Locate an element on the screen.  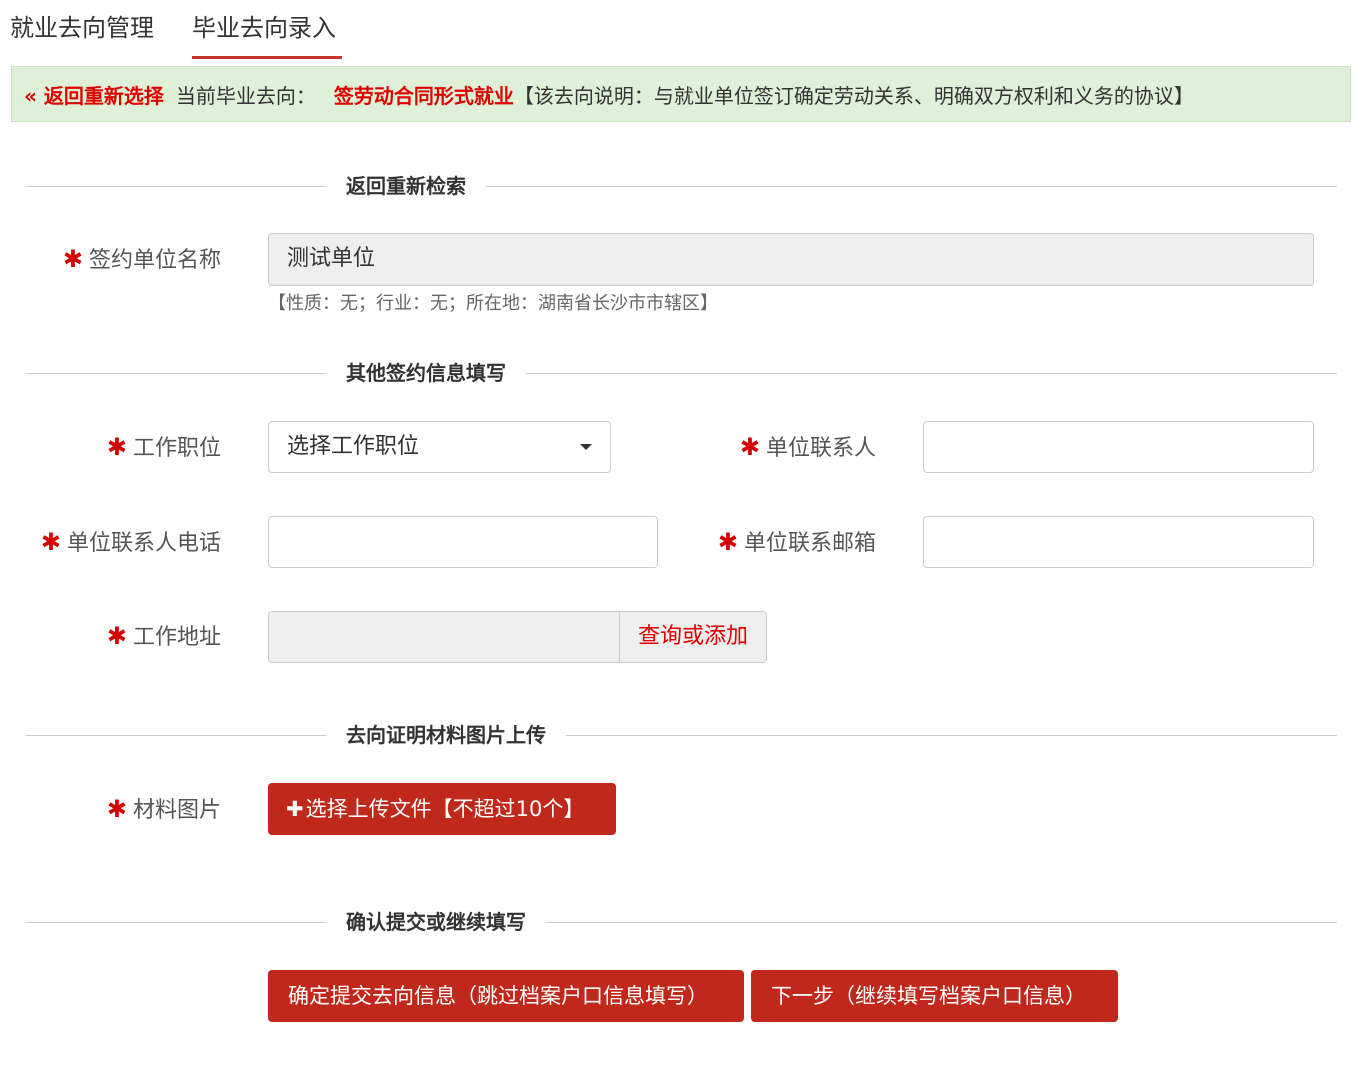
unit-name-label: ✱ 签约单位名称 is located at coordinates (141, 259).